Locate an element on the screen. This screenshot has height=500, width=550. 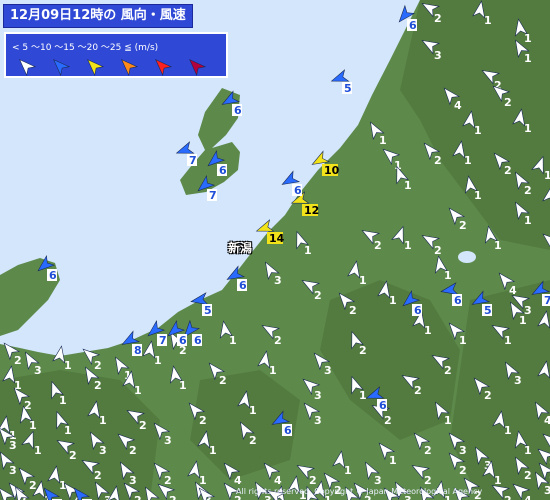
legend-arrows is located at coordinates (113, 67).